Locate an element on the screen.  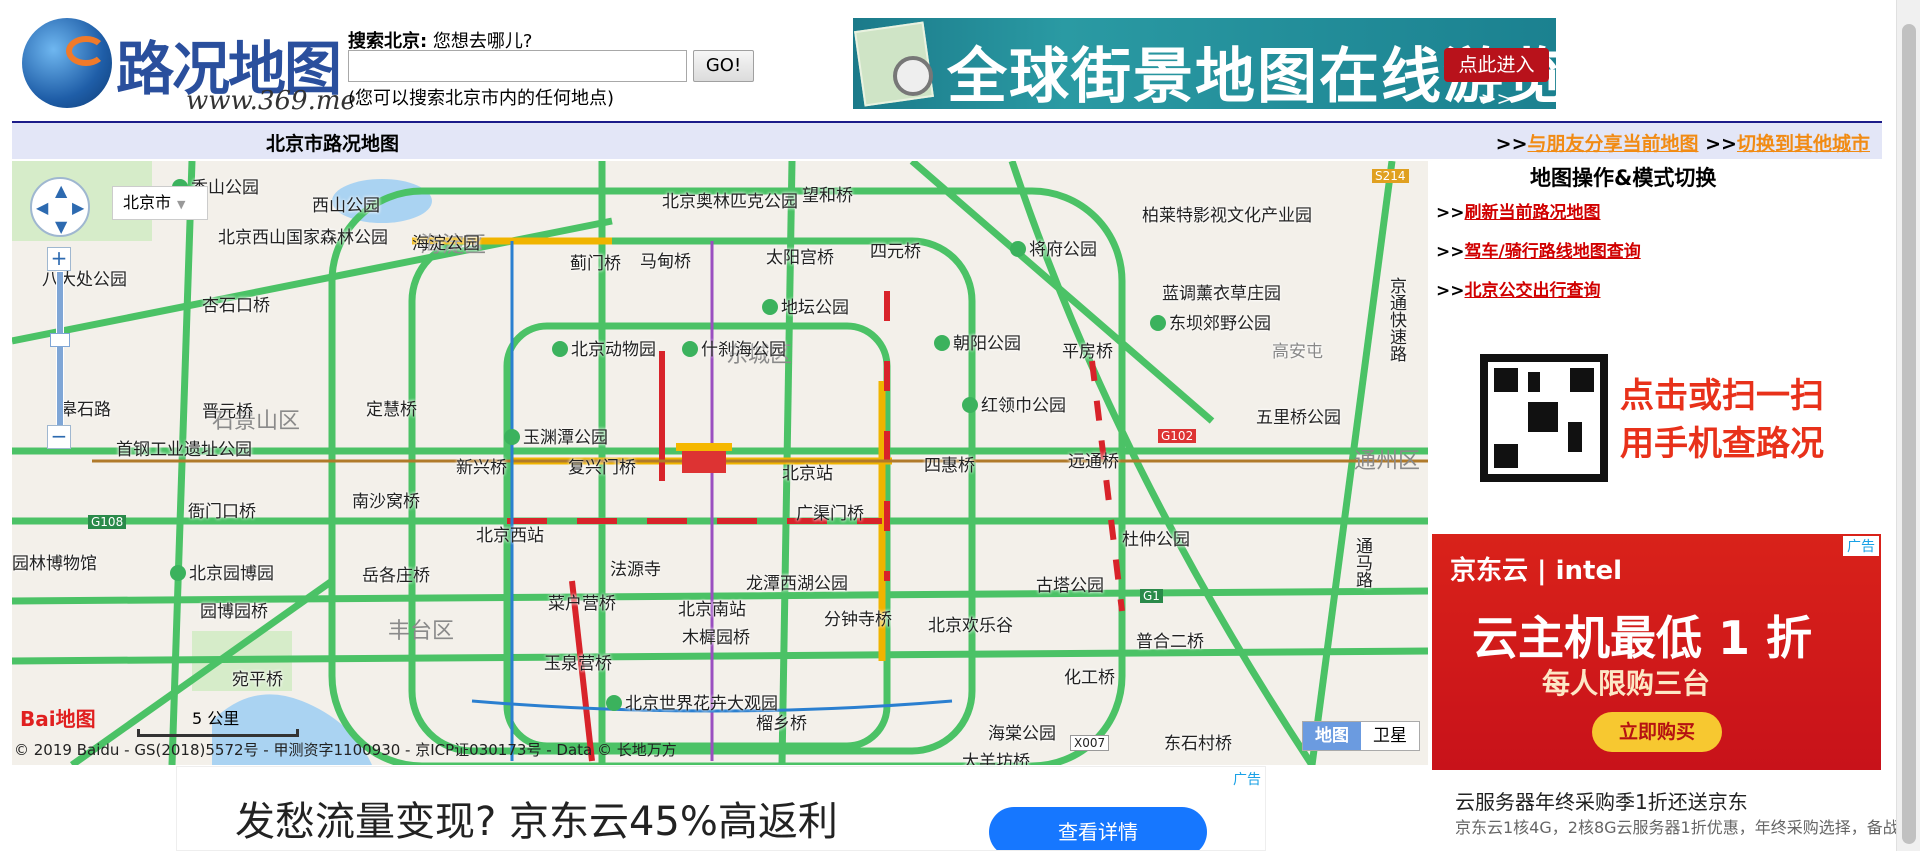
map-label: 望和桥 is located at coordinates (827, 196).